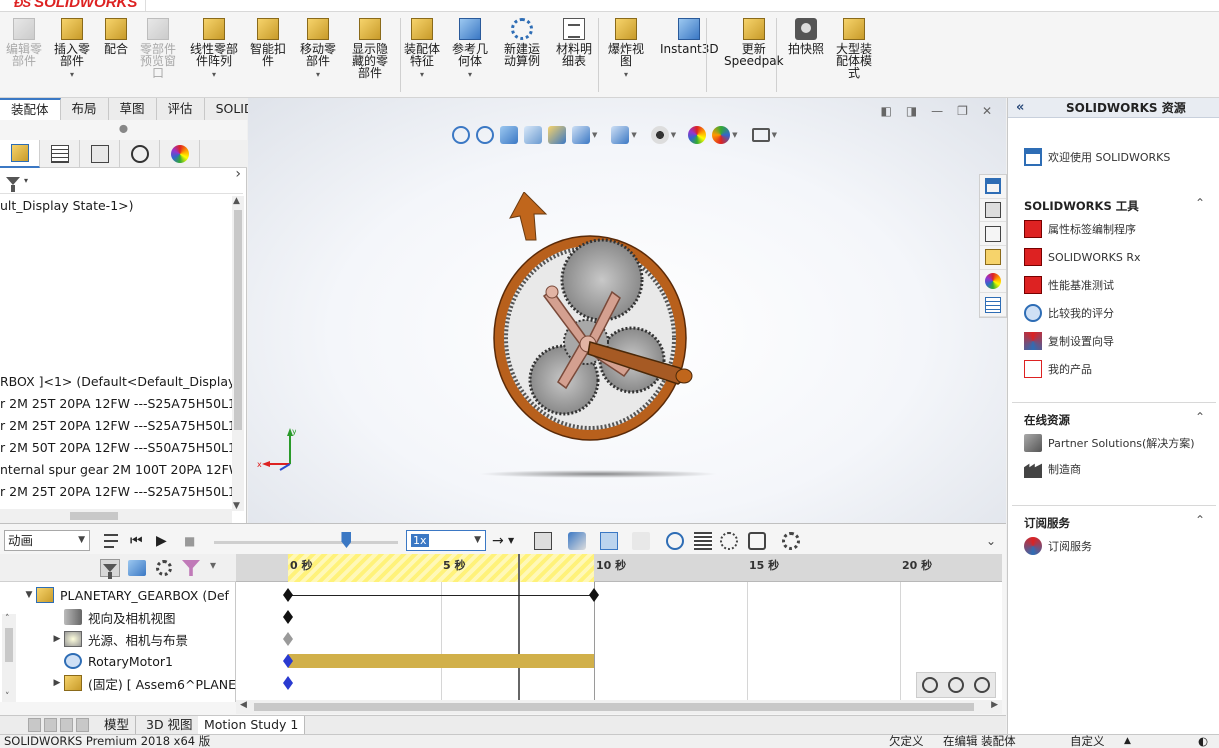  I want to click on time-bar, so click(518, 627).